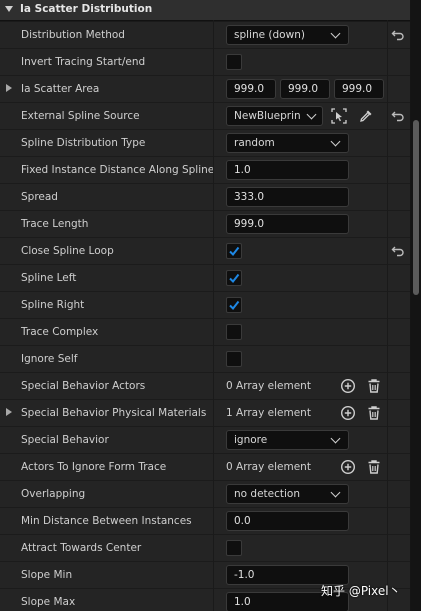 This screenshot has width=421, height=611. Describe the element at coordinates (249, 197) in the screenshot. I see `field-value: 333.0` at that location.